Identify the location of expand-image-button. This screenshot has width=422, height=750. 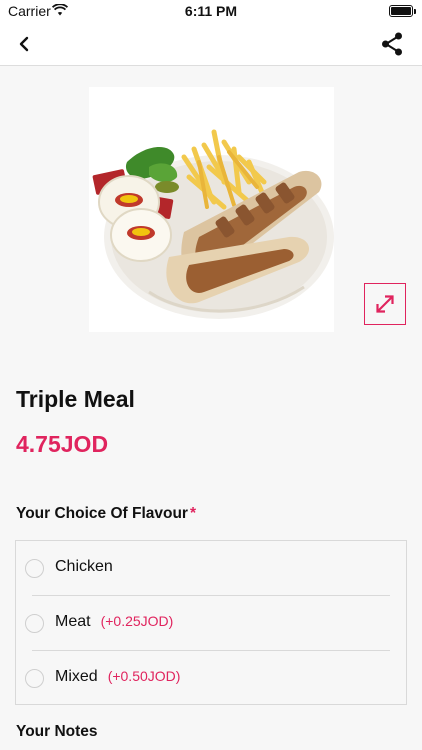
(385, 304).